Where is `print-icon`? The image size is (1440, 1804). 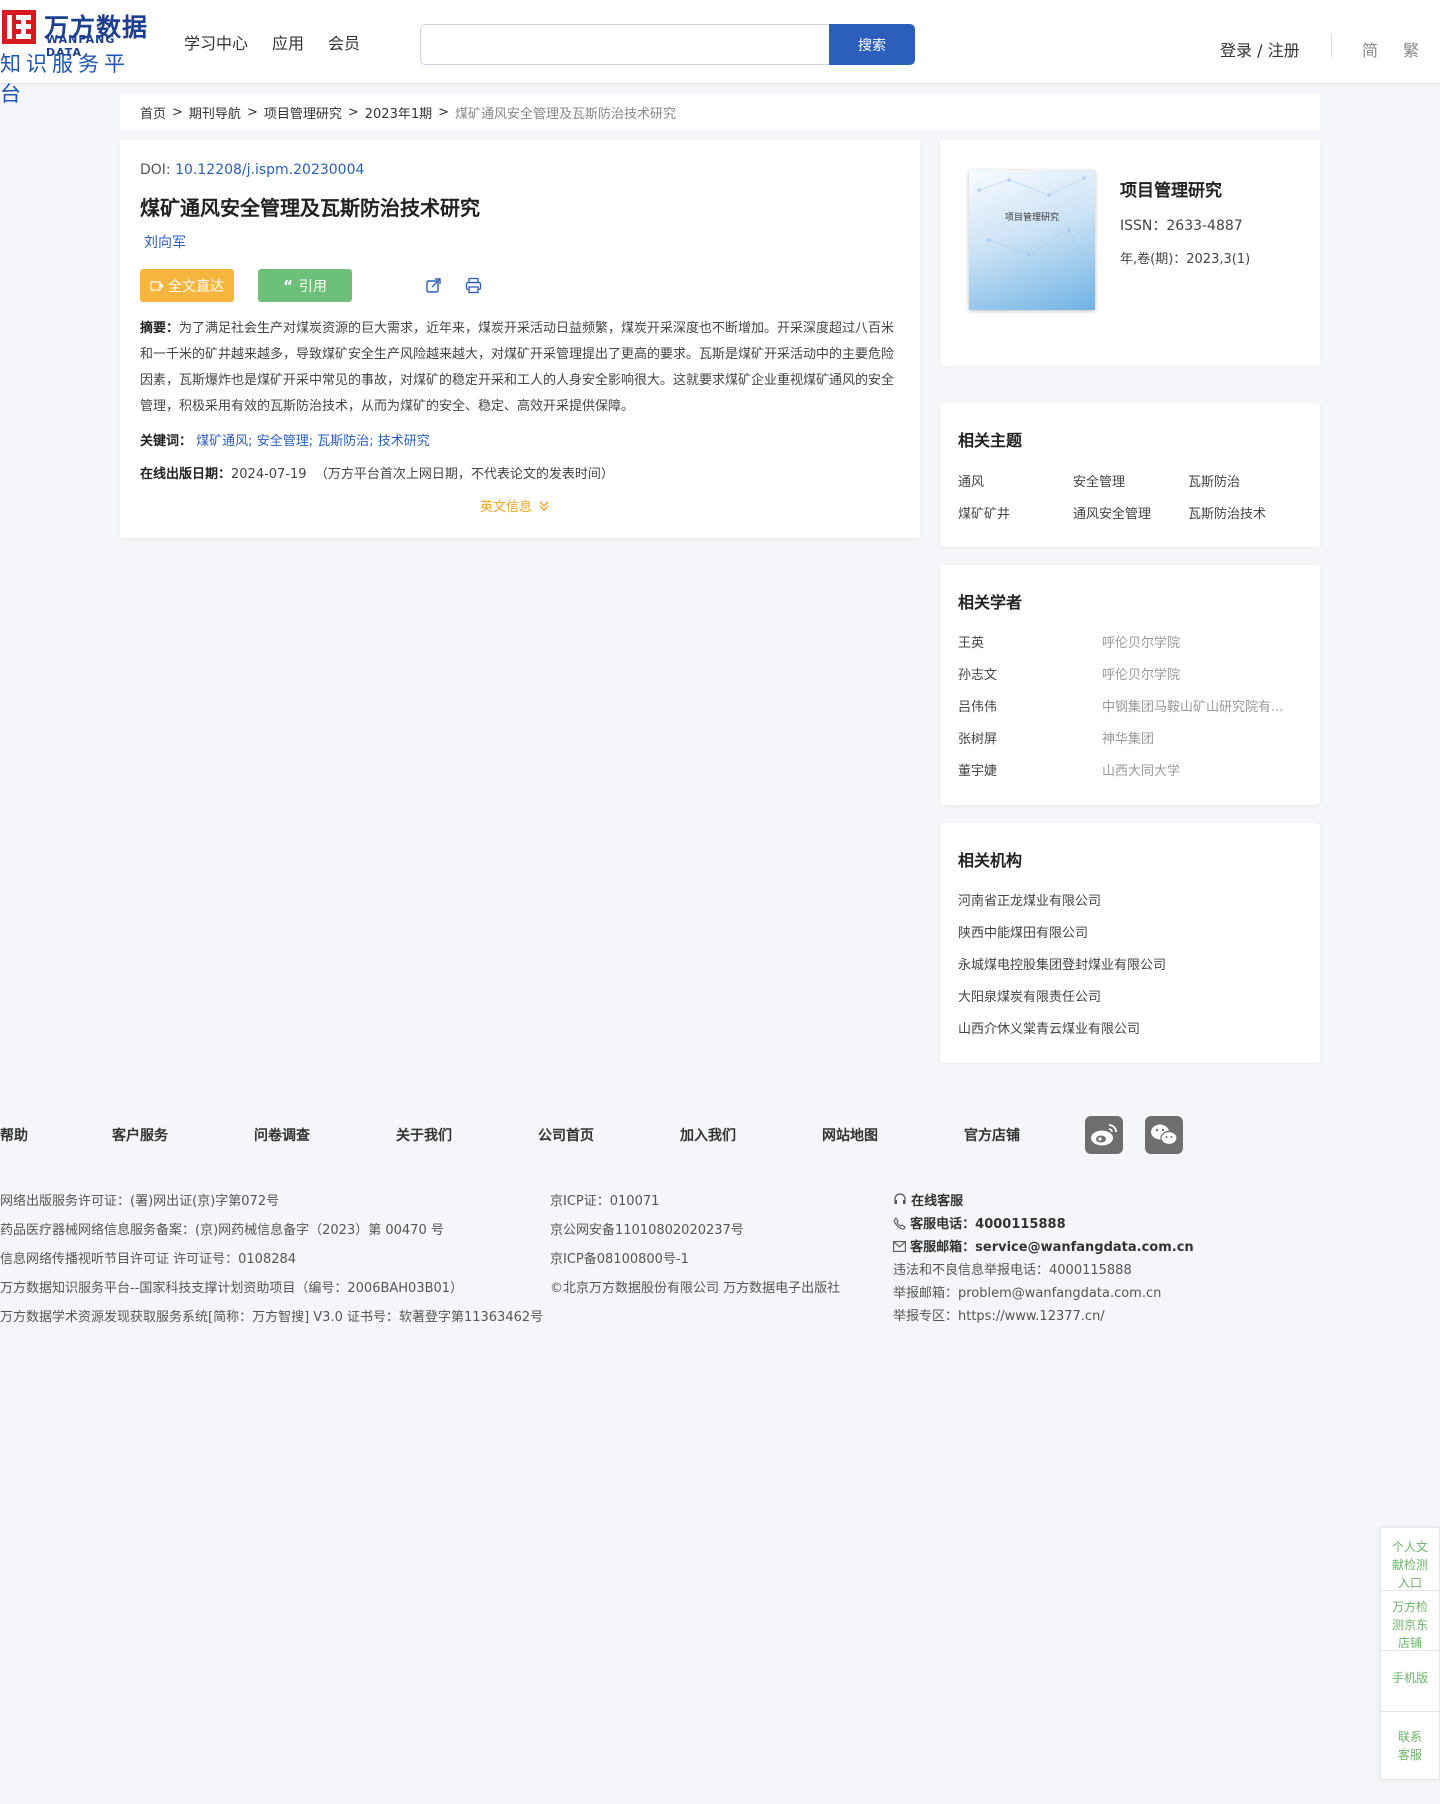
print-icon is located at coordinates (473, 285).